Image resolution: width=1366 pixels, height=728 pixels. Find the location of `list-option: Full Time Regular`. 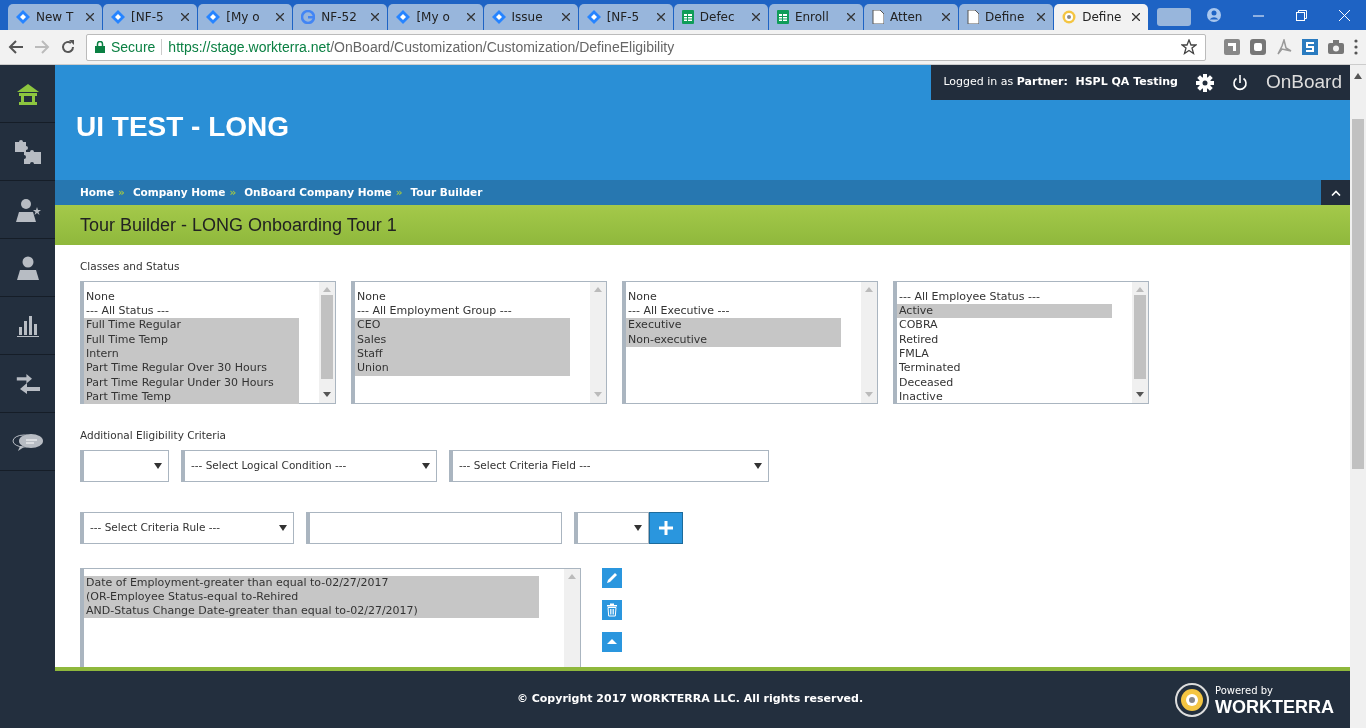

list-option: Full Time Regular is located at coordinates (191, 325).